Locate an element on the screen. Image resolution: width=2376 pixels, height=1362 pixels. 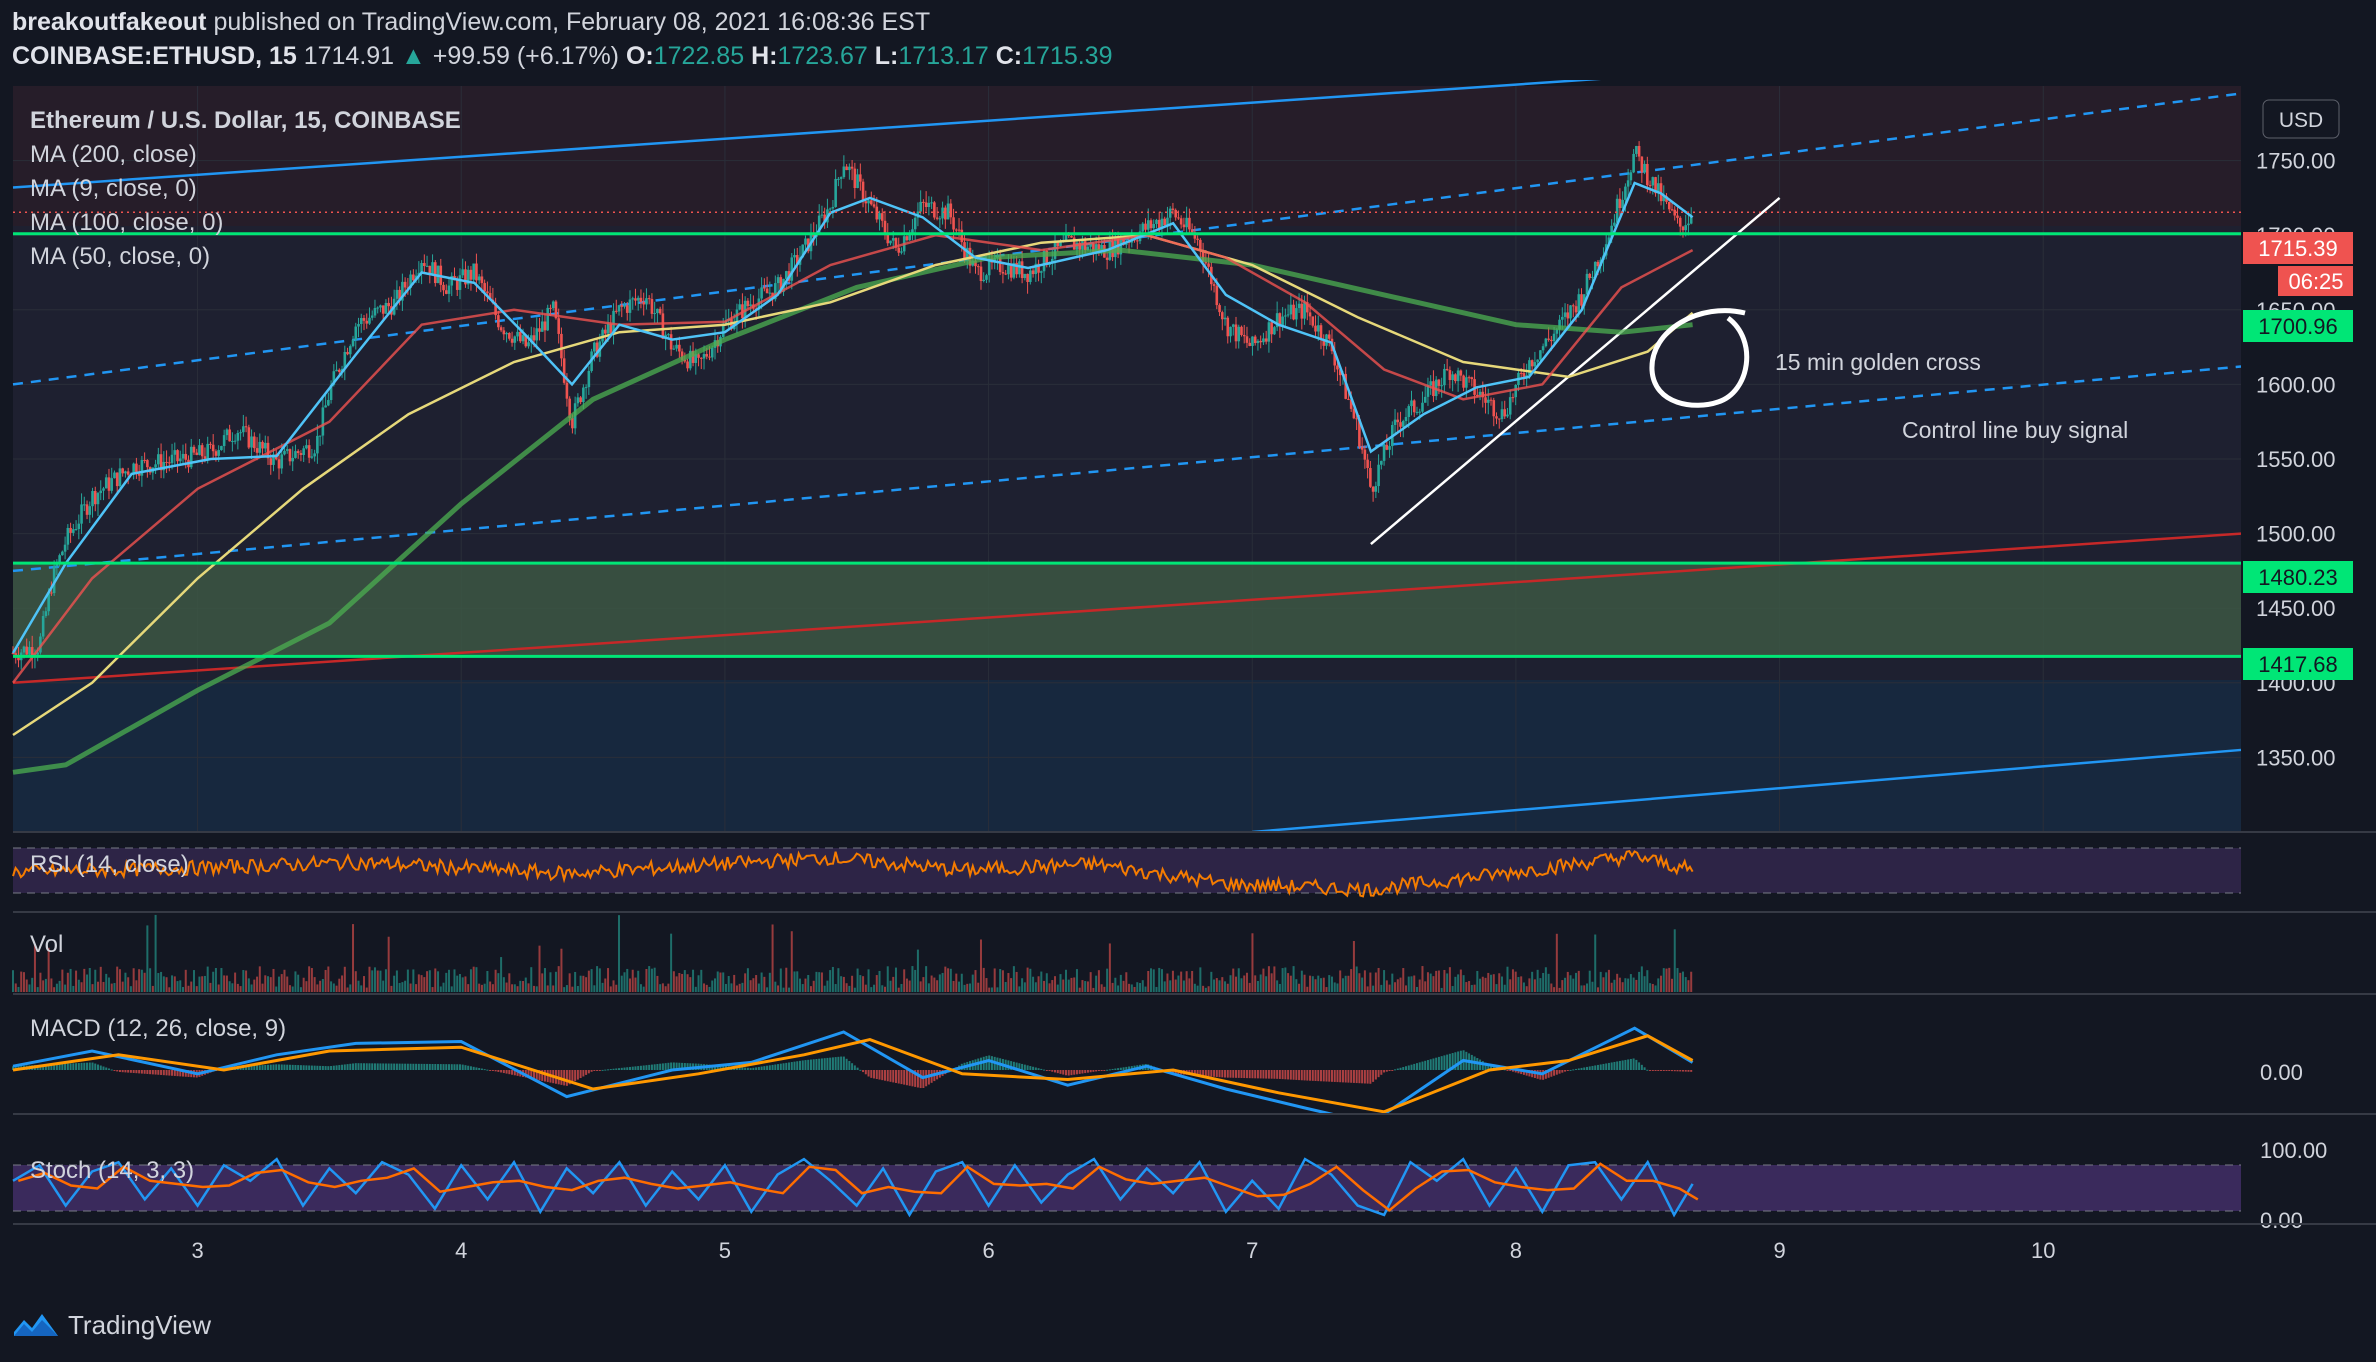
macd-label: MACD (12, 26, close, 9) is located at coordinates (158, 1028).